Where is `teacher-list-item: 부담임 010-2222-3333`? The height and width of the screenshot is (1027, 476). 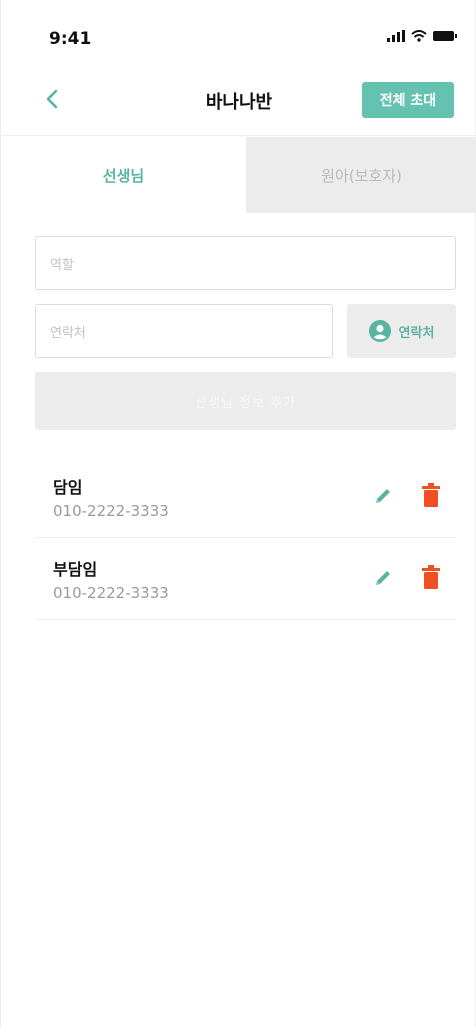
teacher-list-item: 부담임 010-2222-3333 is located at coordinates (245, 580).